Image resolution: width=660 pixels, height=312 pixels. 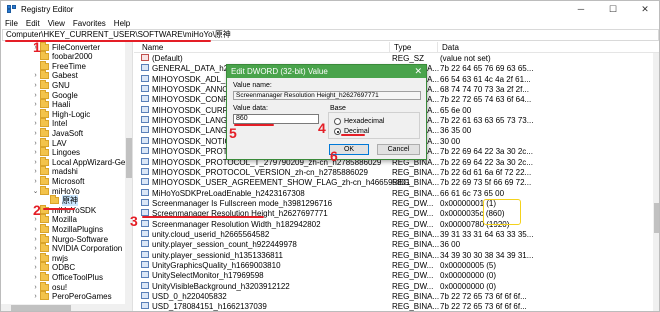 I want to click on value-data: 66 61 6c 73 65 00, so click(x=472, y=193).